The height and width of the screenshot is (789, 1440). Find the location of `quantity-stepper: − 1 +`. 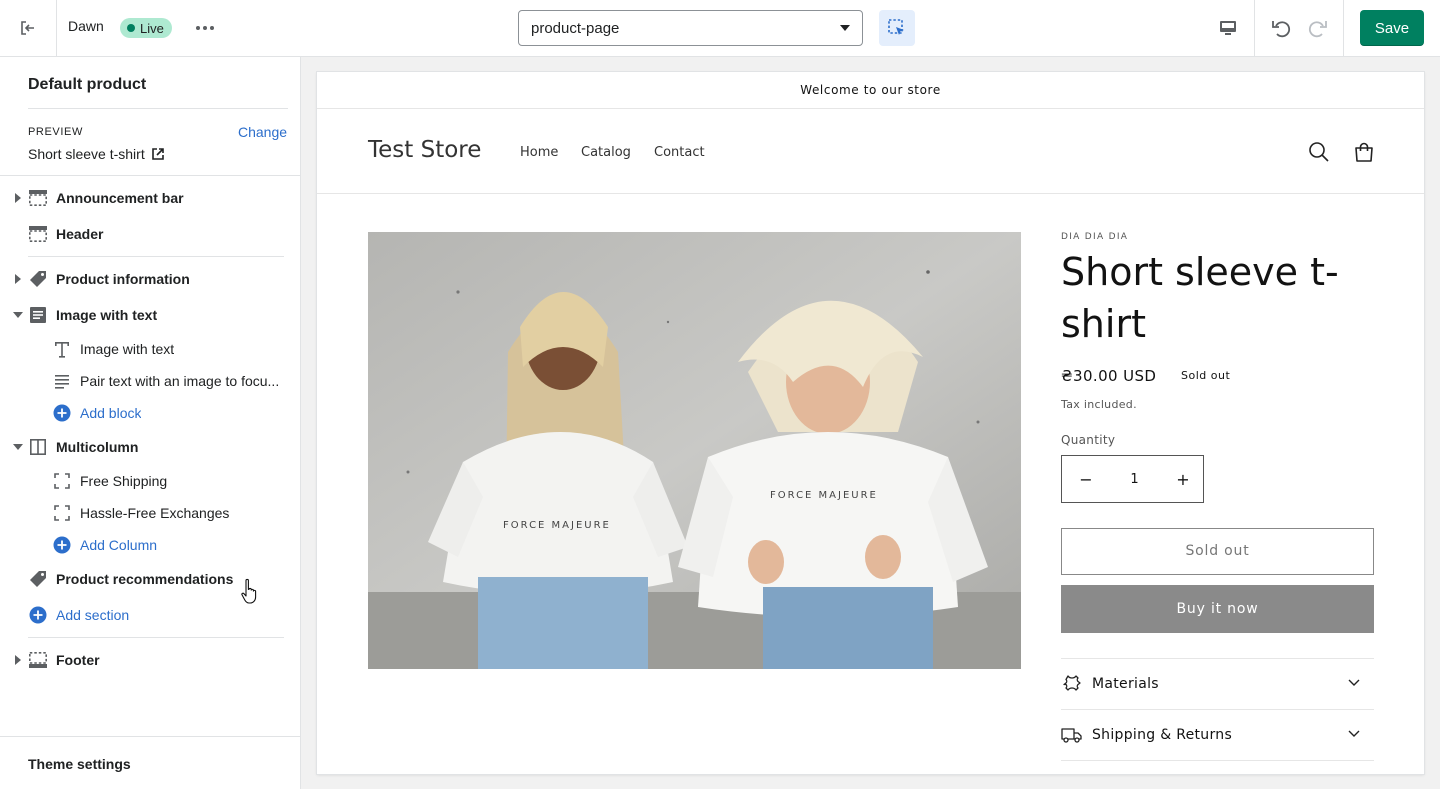

quantity-stepper: − 1 + is located at coordinates (1132, 479).